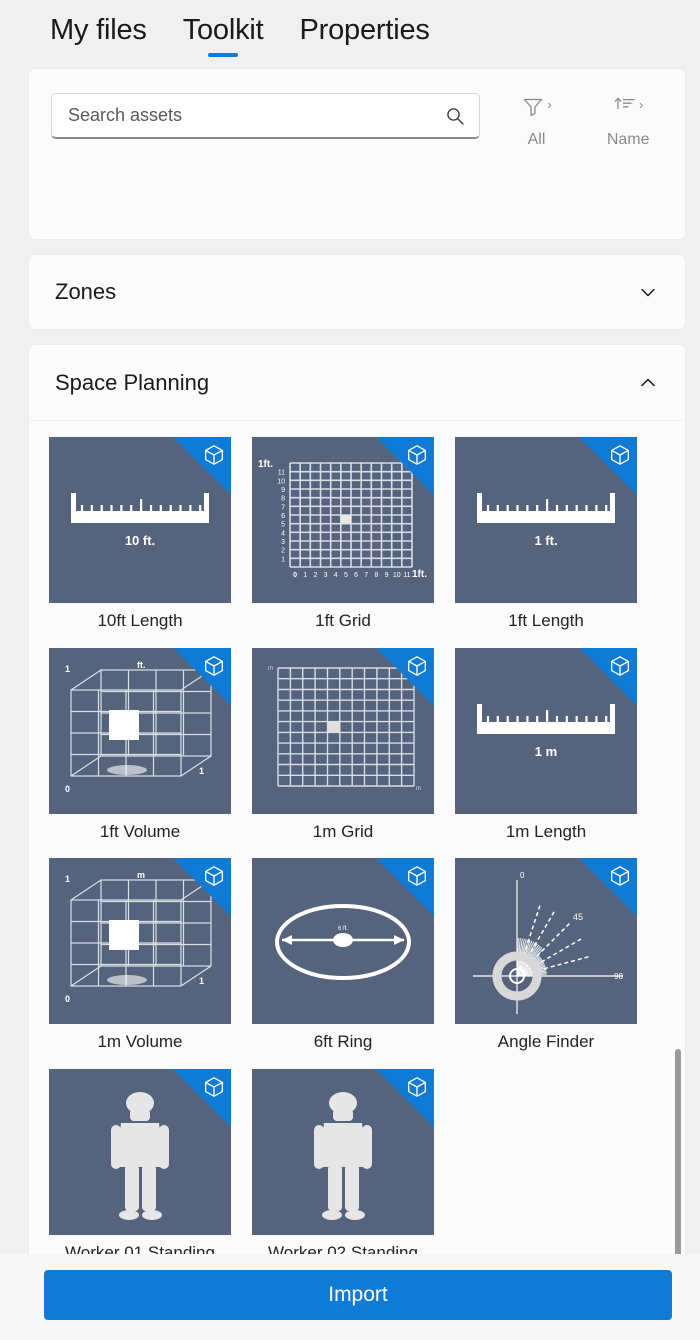 Image resolution: width=700 pixels, height=1340 pixels. Describe the element at coordinates (546, 831) in the screenshot. I see `asset-label: 1m Length` at that location.